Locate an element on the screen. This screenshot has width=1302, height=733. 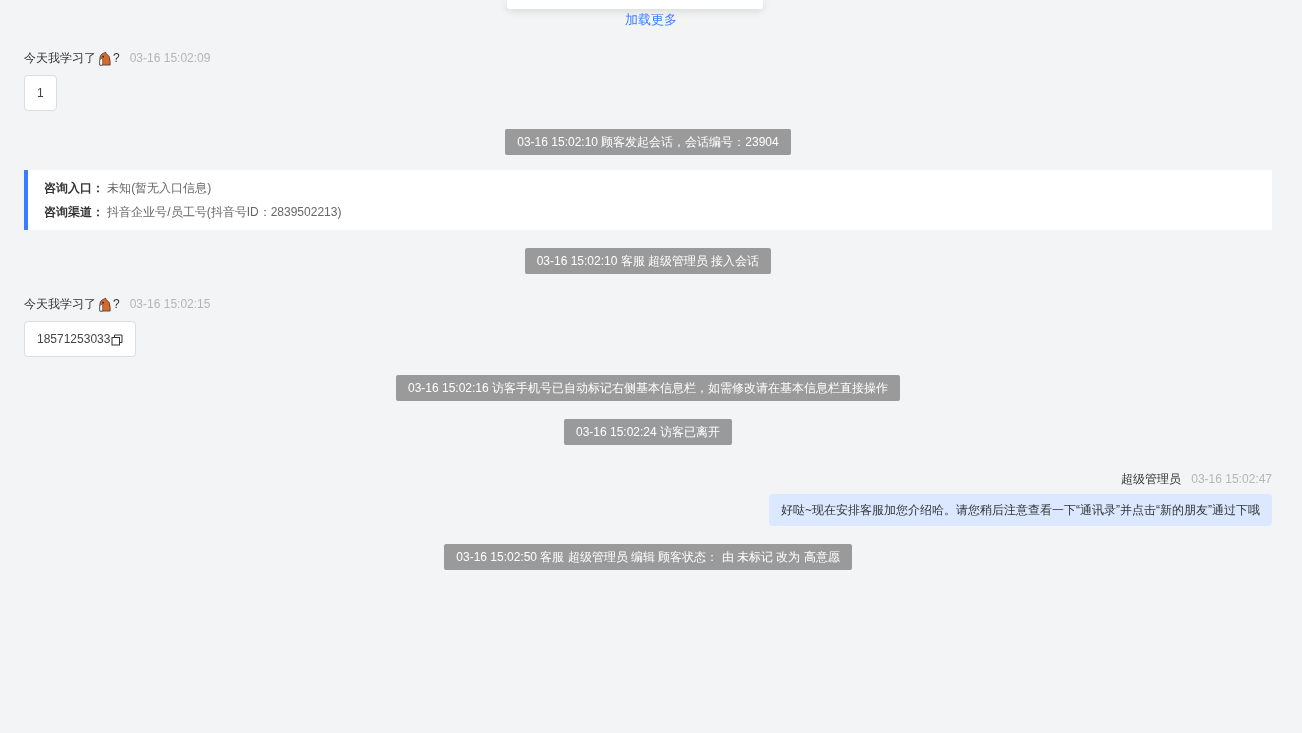
info-value: 未知(暂无入口信息) is located at coordinates (159, 188).